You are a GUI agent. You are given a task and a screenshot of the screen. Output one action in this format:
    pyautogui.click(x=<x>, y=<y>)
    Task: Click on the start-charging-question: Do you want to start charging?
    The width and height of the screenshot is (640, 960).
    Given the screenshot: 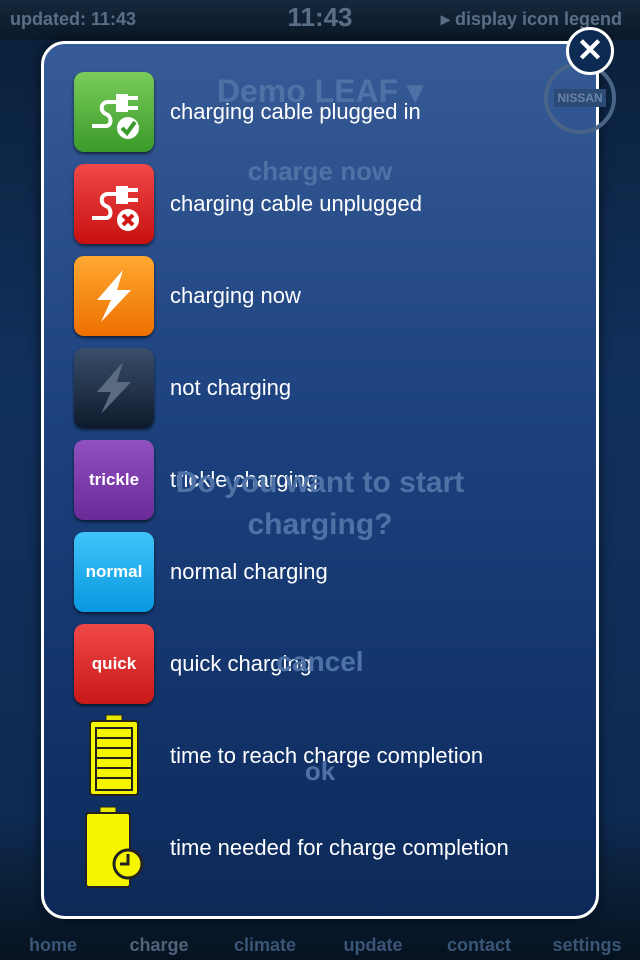 What is the action you would take?
    pyautogui.click(x=320, y=503)
    